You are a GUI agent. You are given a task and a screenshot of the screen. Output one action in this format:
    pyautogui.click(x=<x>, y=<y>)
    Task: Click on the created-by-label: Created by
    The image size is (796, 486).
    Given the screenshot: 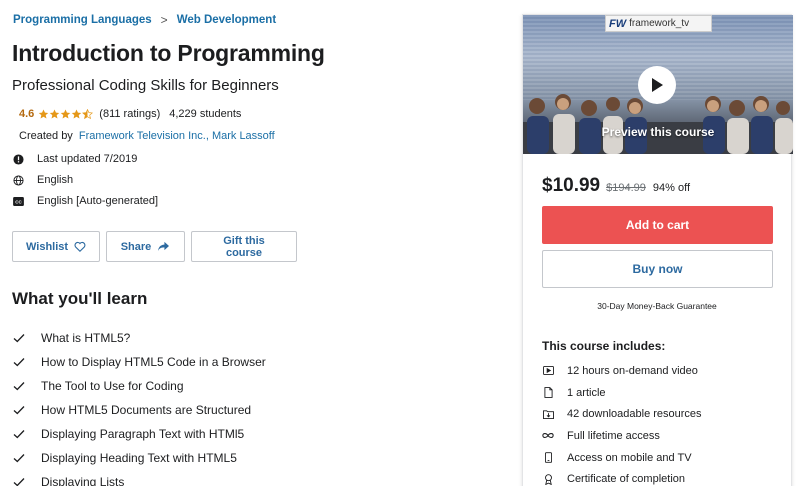 What is the action you would take?
    pyautogui.click(x=46, y=136)
    